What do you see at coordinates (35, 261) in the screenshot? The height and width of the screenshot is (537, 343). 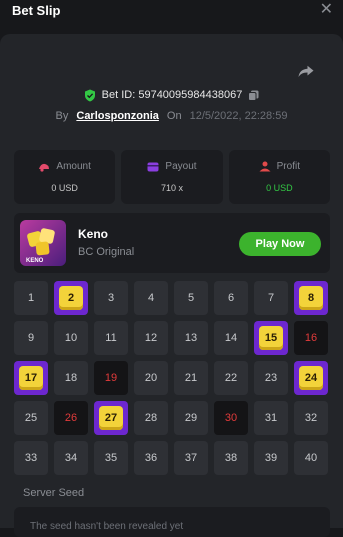 I see `keno-logo-text: KENO` at bounding box center [35, 261].